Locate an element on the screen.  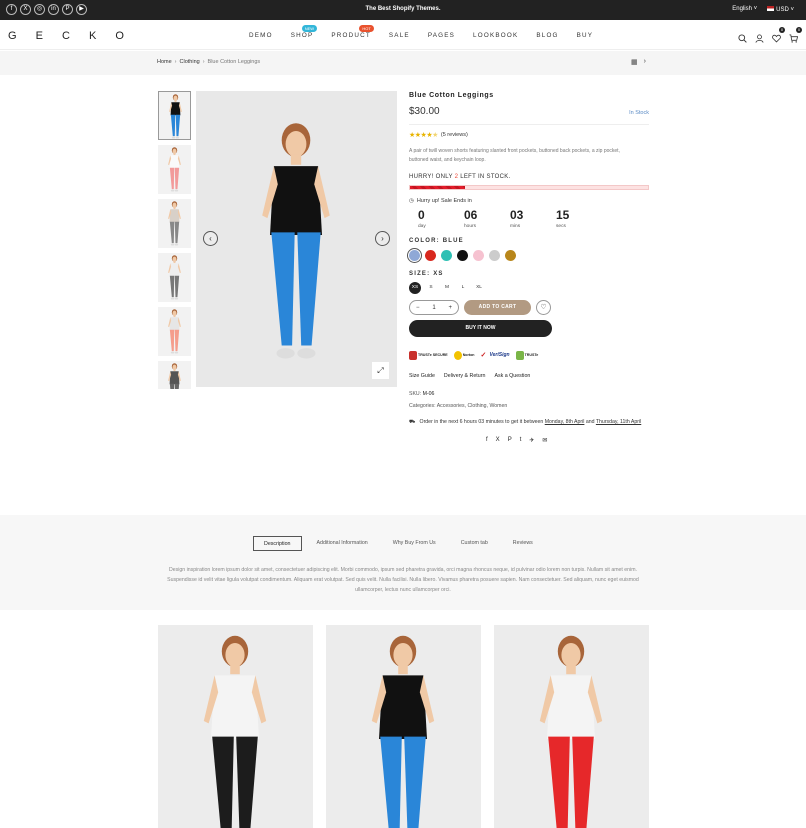
quantity-value: 1 is located at coordinates (433, 308).